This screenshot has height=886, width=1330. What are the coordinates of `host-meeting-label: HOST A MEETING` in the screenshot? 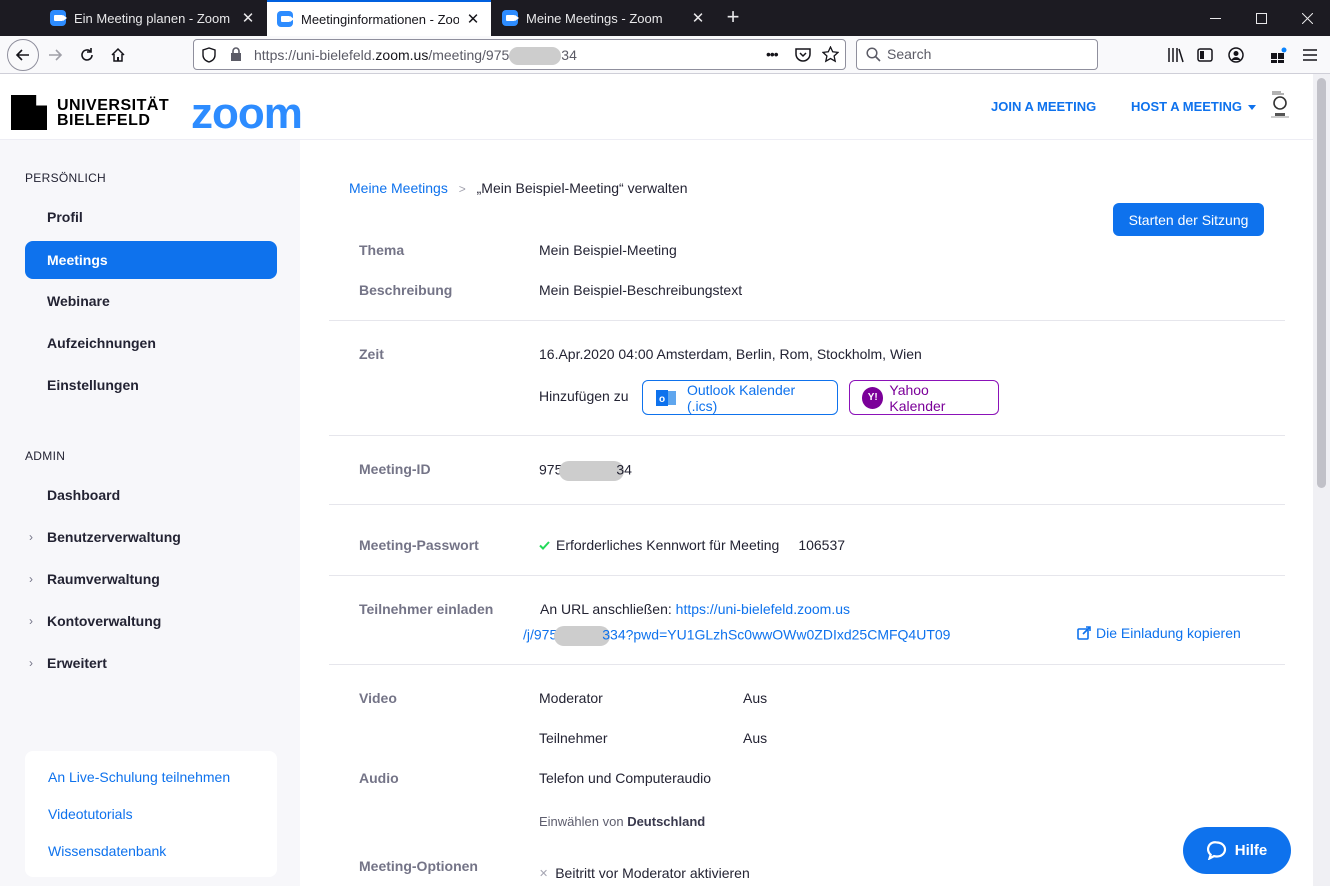 It's located at (1186, 106).